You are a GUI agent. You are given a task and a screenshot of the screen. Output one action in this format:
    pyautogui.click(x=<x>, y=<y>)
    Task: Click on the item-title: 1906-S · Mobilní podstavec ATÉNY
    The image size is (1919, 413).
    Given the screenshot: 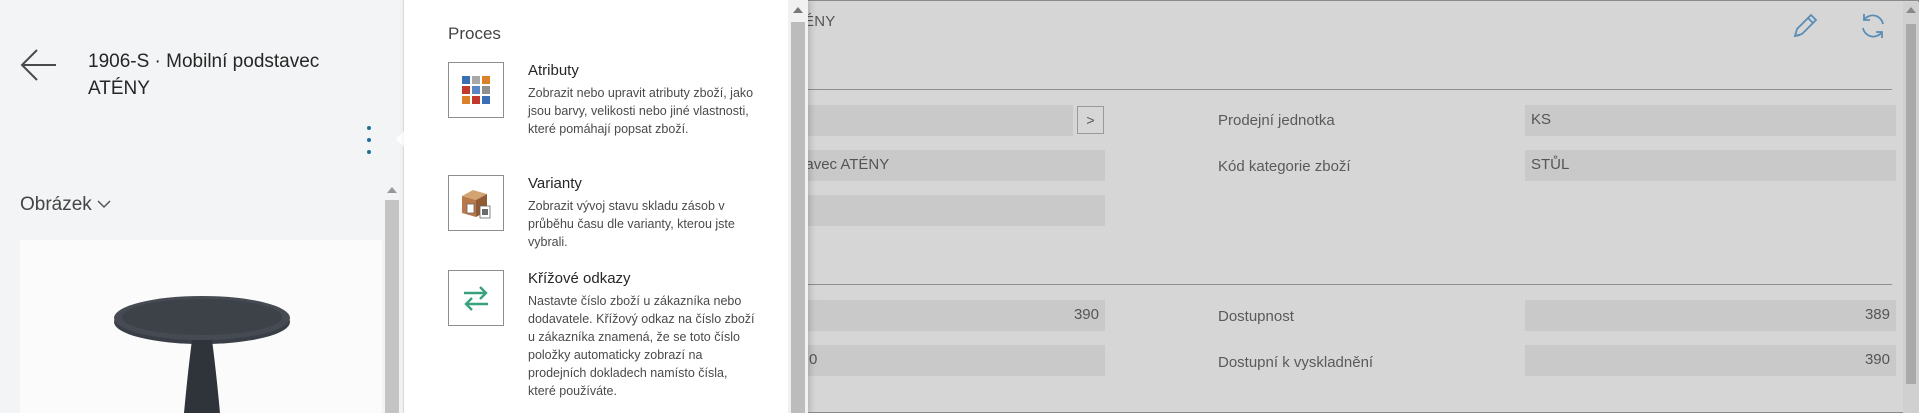 What is the action you would take?
    pyautogui.click(x=204, y=75)
    